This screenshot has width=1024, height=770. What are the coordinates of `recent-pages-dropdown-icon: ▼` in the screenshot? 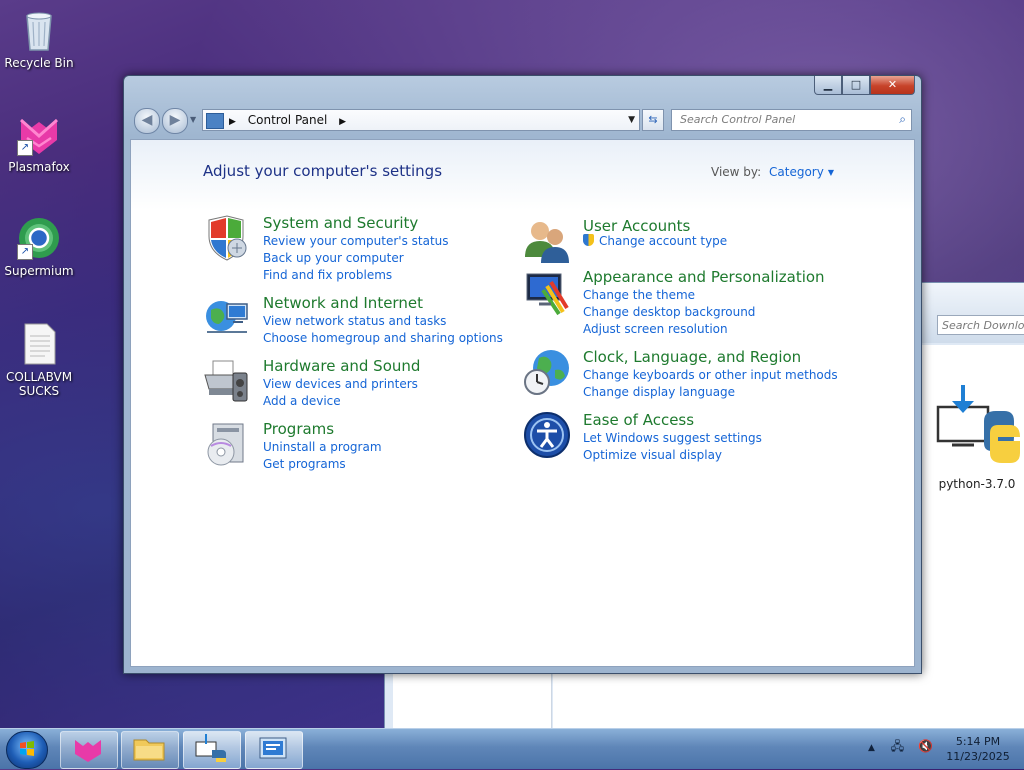 It's located at (193, 119).